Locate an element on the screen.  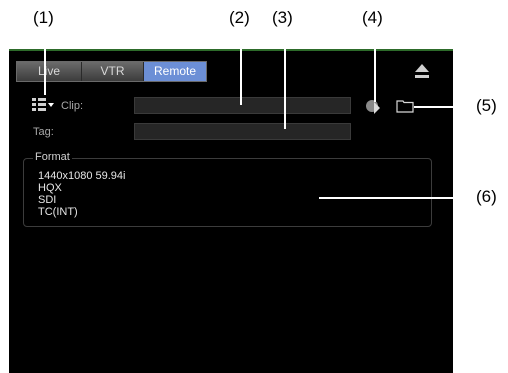
callout-2: (2) is located at coordinates (239, 17).